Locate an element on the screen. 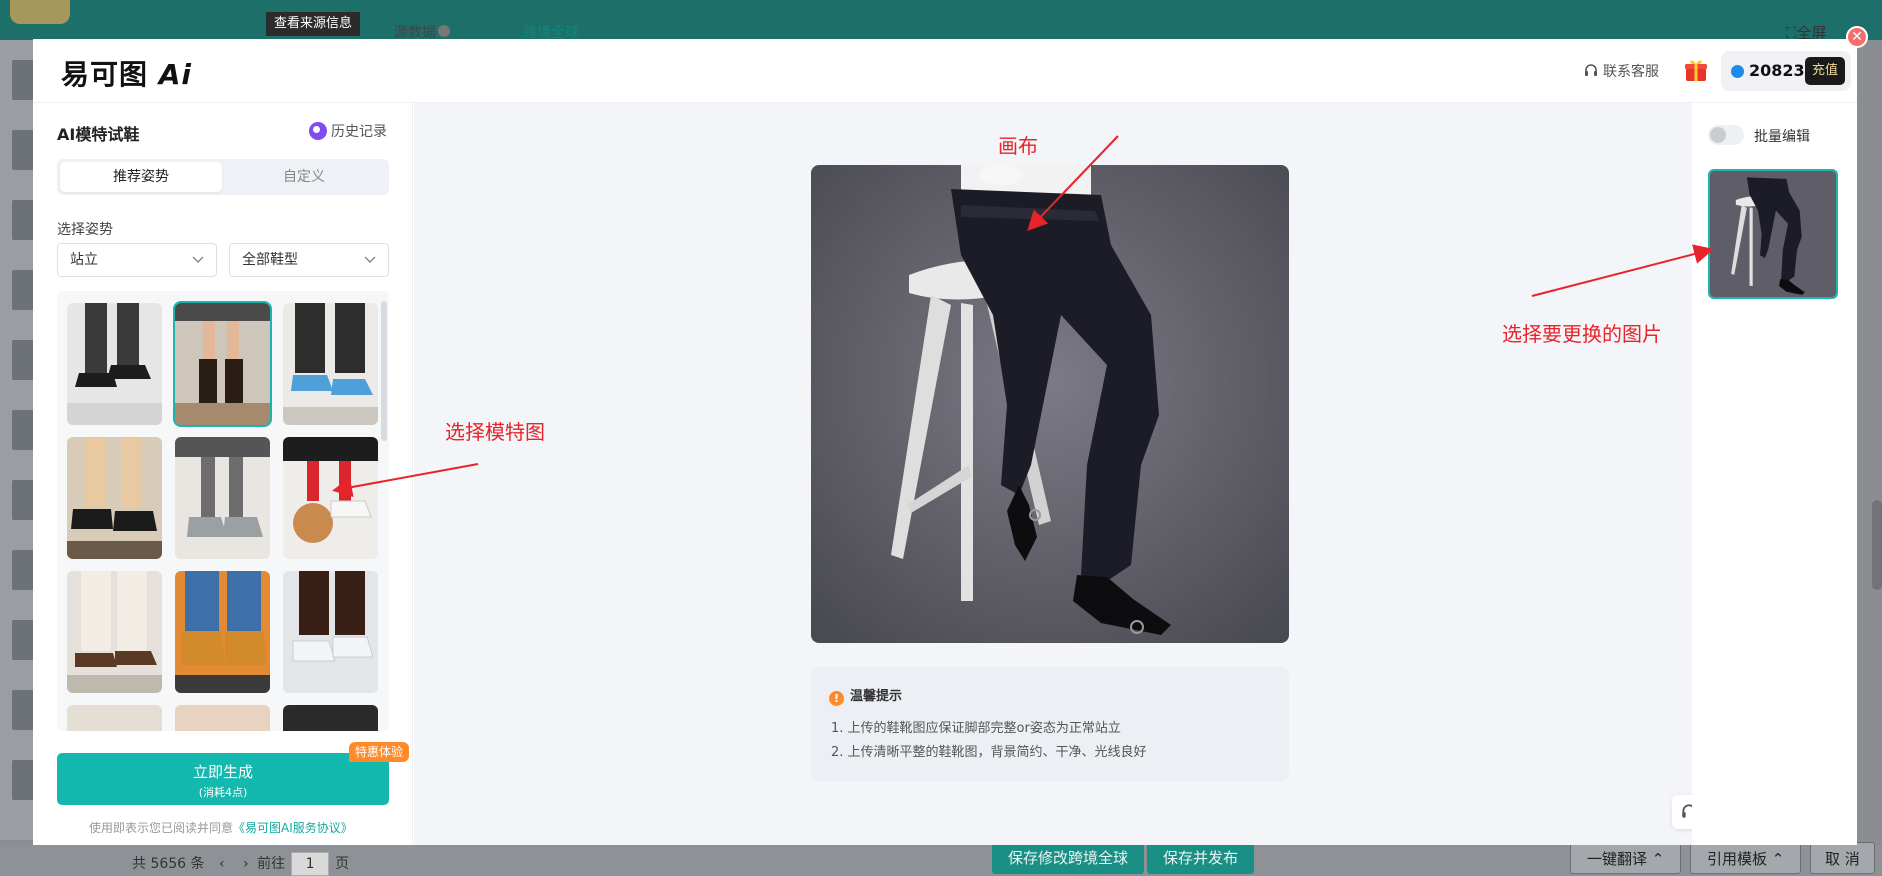 The height and width of the screenshot is (876, 1882). generate-button: 立即生成 (消耗4点) is located at coordinates (223, 779).